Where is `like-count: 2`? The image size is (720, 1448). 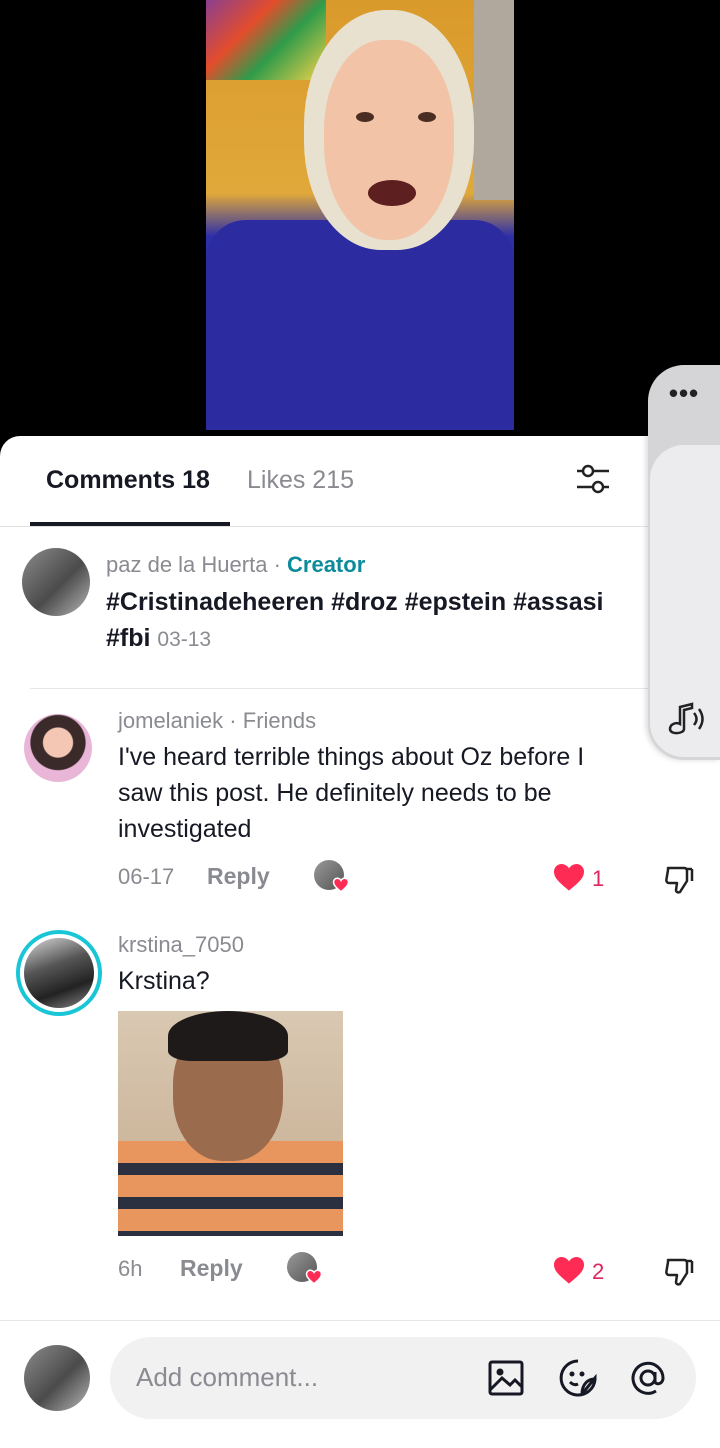 like-count: 2 is located at coordinates (598, 1271).